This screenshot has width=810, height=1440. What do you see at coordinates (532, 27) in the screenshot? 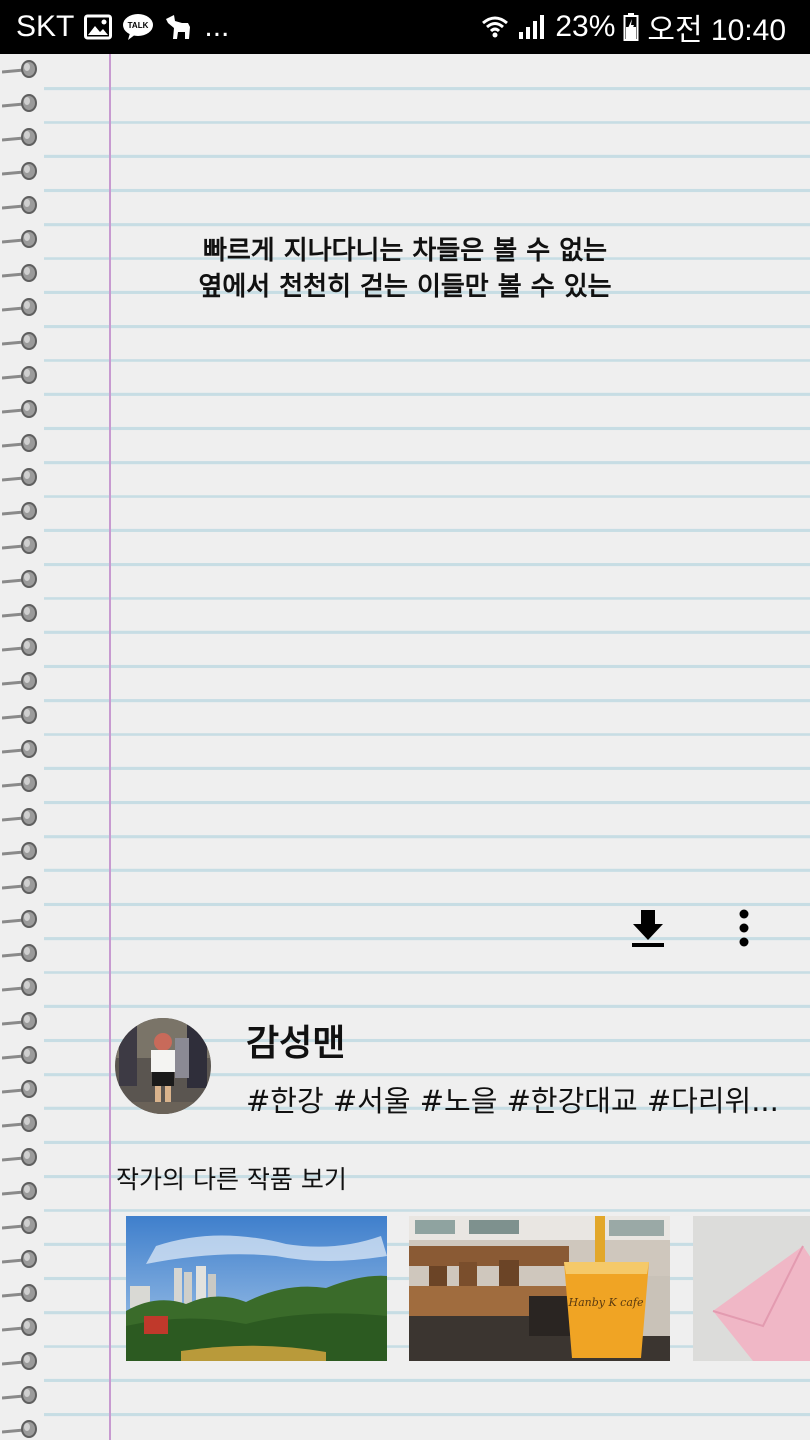
I see `signal-icon` at bounding box center [532, 27].